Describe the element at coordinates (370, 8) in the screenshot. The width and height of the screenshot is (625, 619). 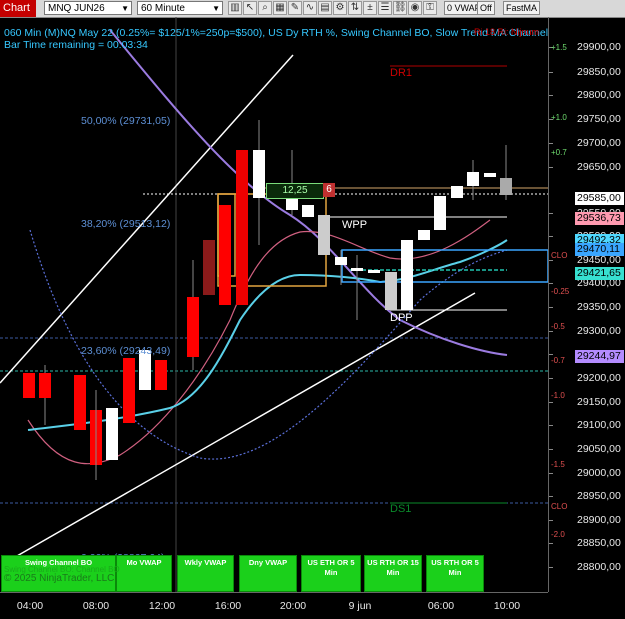
I see `zoom-icon: ±` at that location.